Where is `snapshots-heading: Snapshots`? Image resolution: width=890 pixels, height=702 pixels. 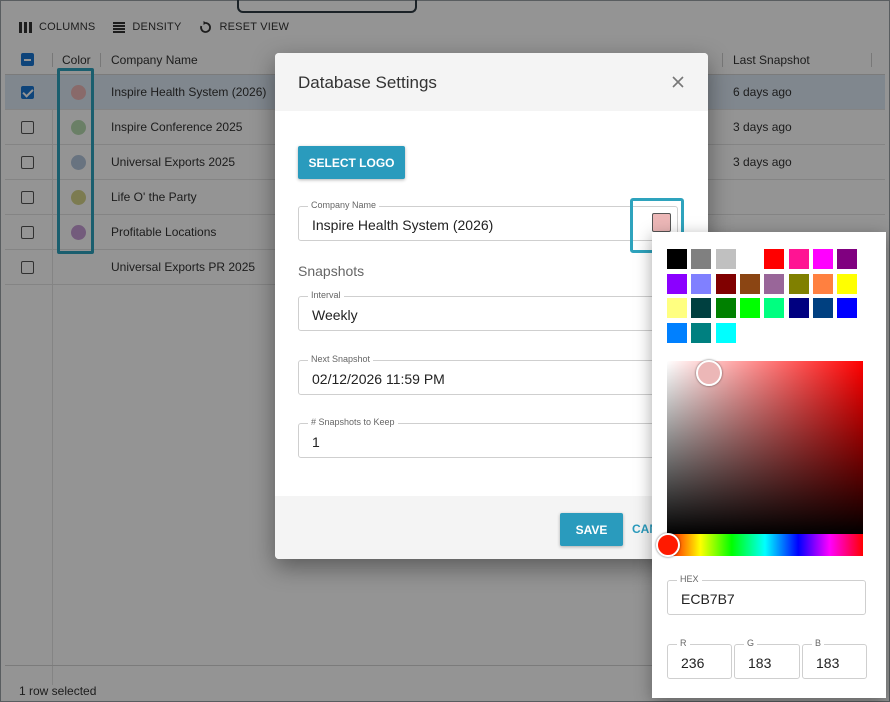 snapshots-heading: Snapshots is located at coordinates (331, 271).